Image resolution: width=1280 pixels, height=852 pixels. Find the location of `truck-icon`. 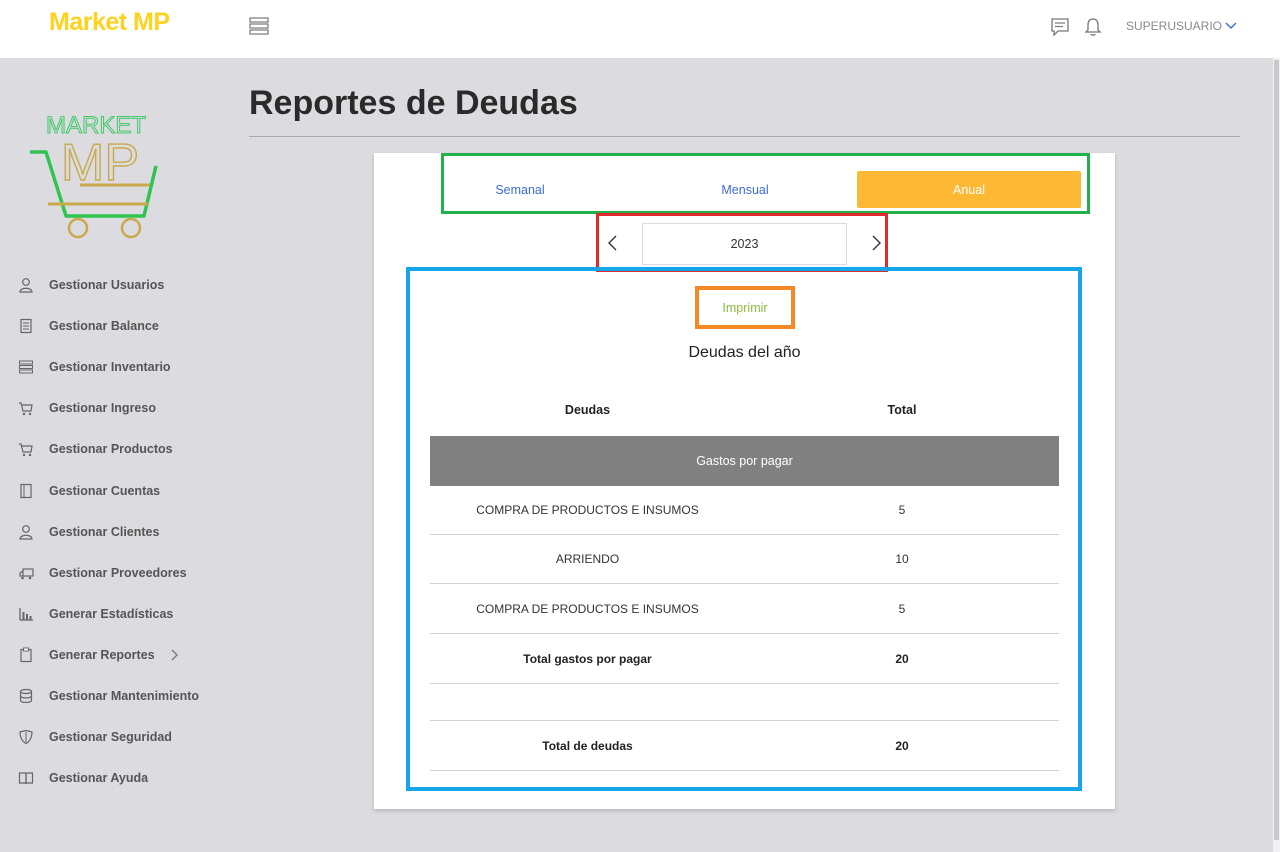

truck-icon is located at coordinates (26, 573).